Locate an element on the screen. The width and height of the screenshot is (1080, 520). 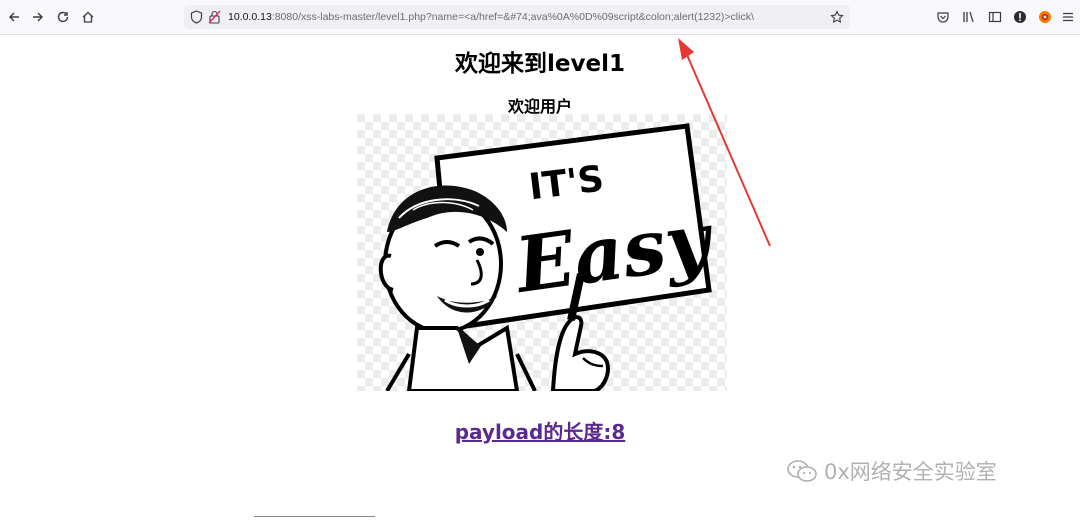
reload-icon is located at coordinates (63, 17).